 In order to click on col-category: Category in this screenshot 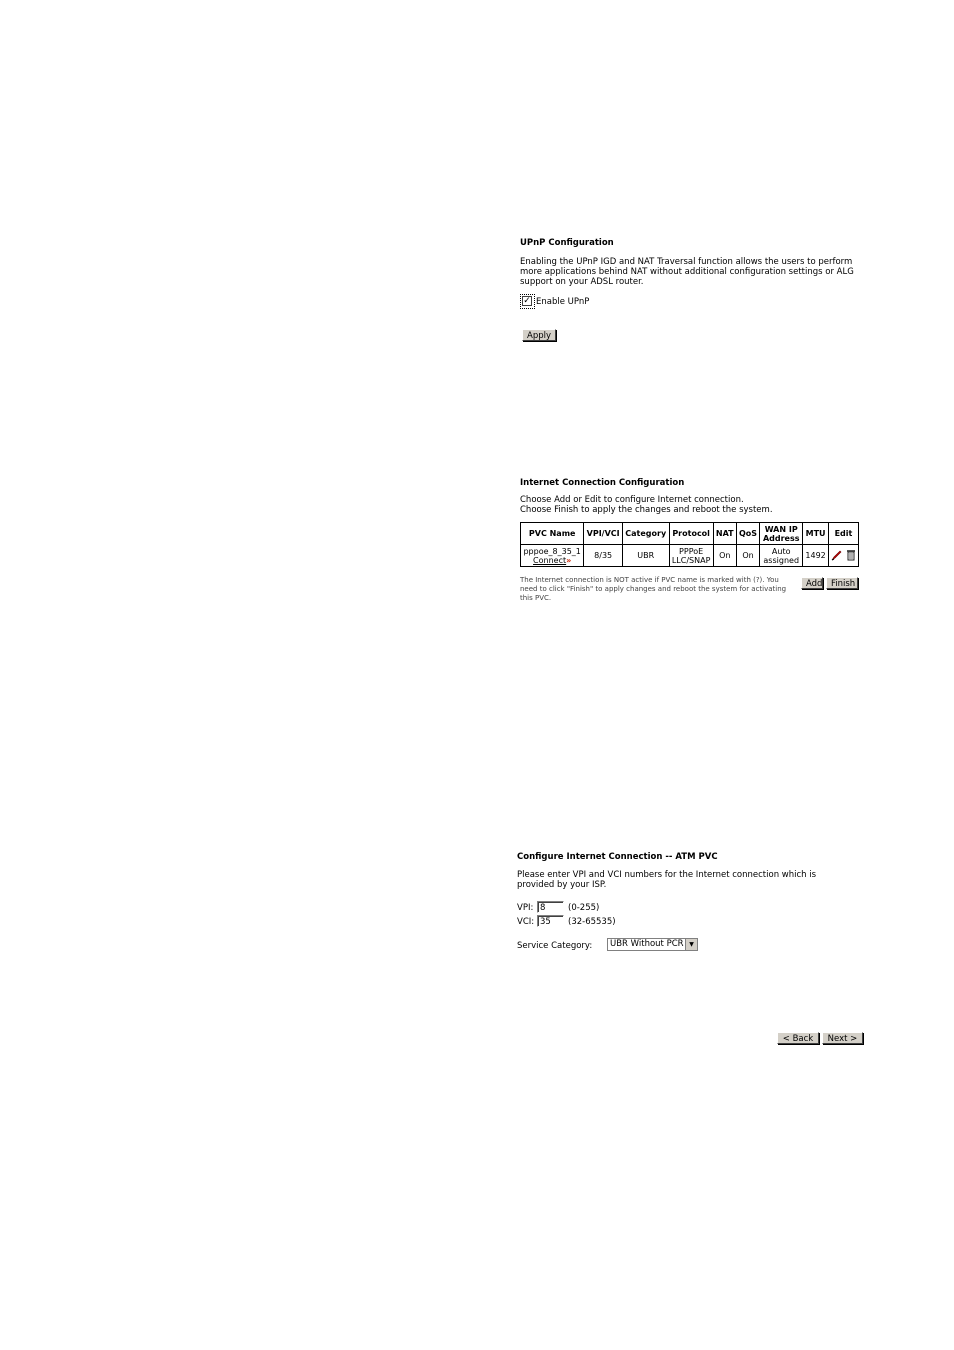, I will do `click(645, 533)`.